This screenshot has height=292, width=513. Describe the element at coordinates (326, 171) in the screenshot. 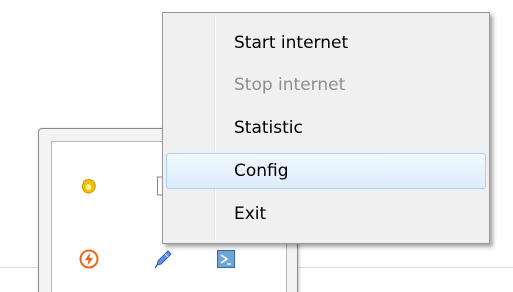

I see `menu-item-config: Config` at that location.